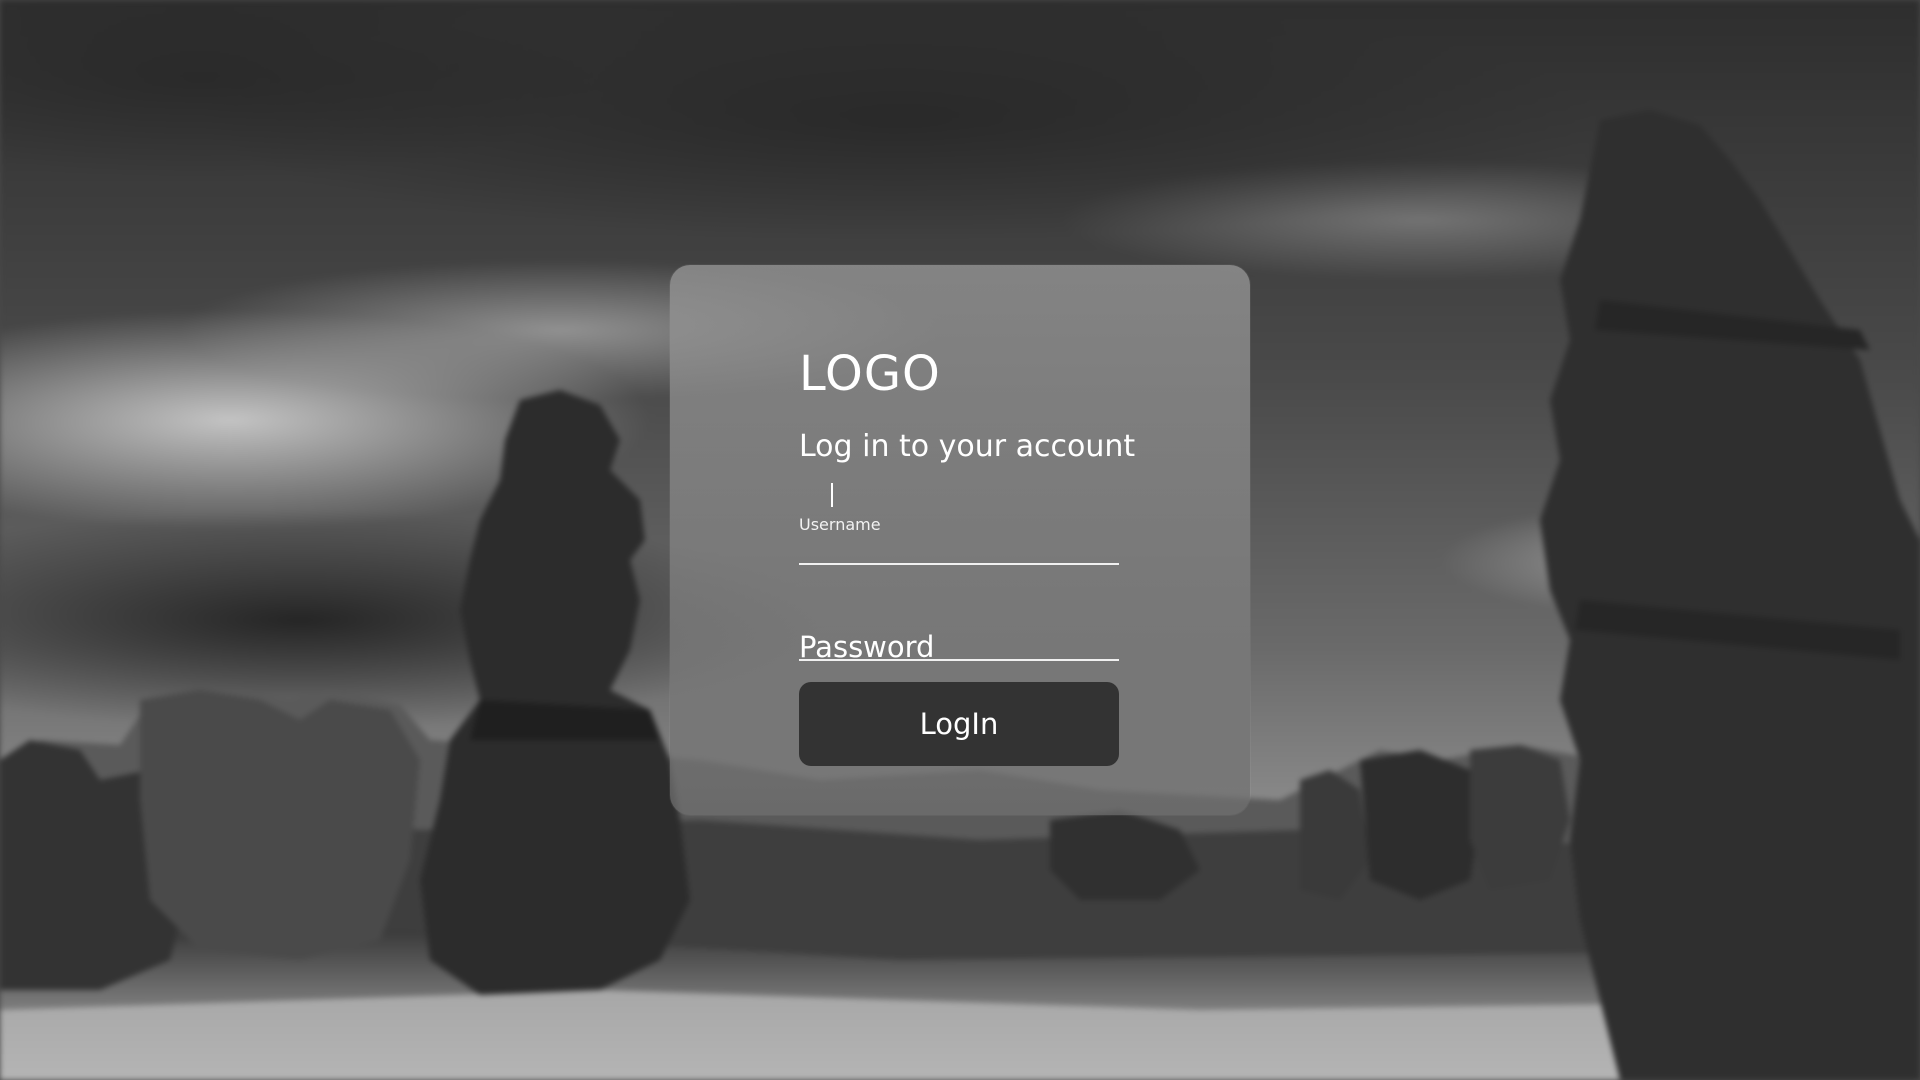 This screenshot has height=1080, width=1920. What do you see at coordinates (967, 446) in the screenshot?
I see `login-heading: Log in to your account` at bounding box center [967, 446].